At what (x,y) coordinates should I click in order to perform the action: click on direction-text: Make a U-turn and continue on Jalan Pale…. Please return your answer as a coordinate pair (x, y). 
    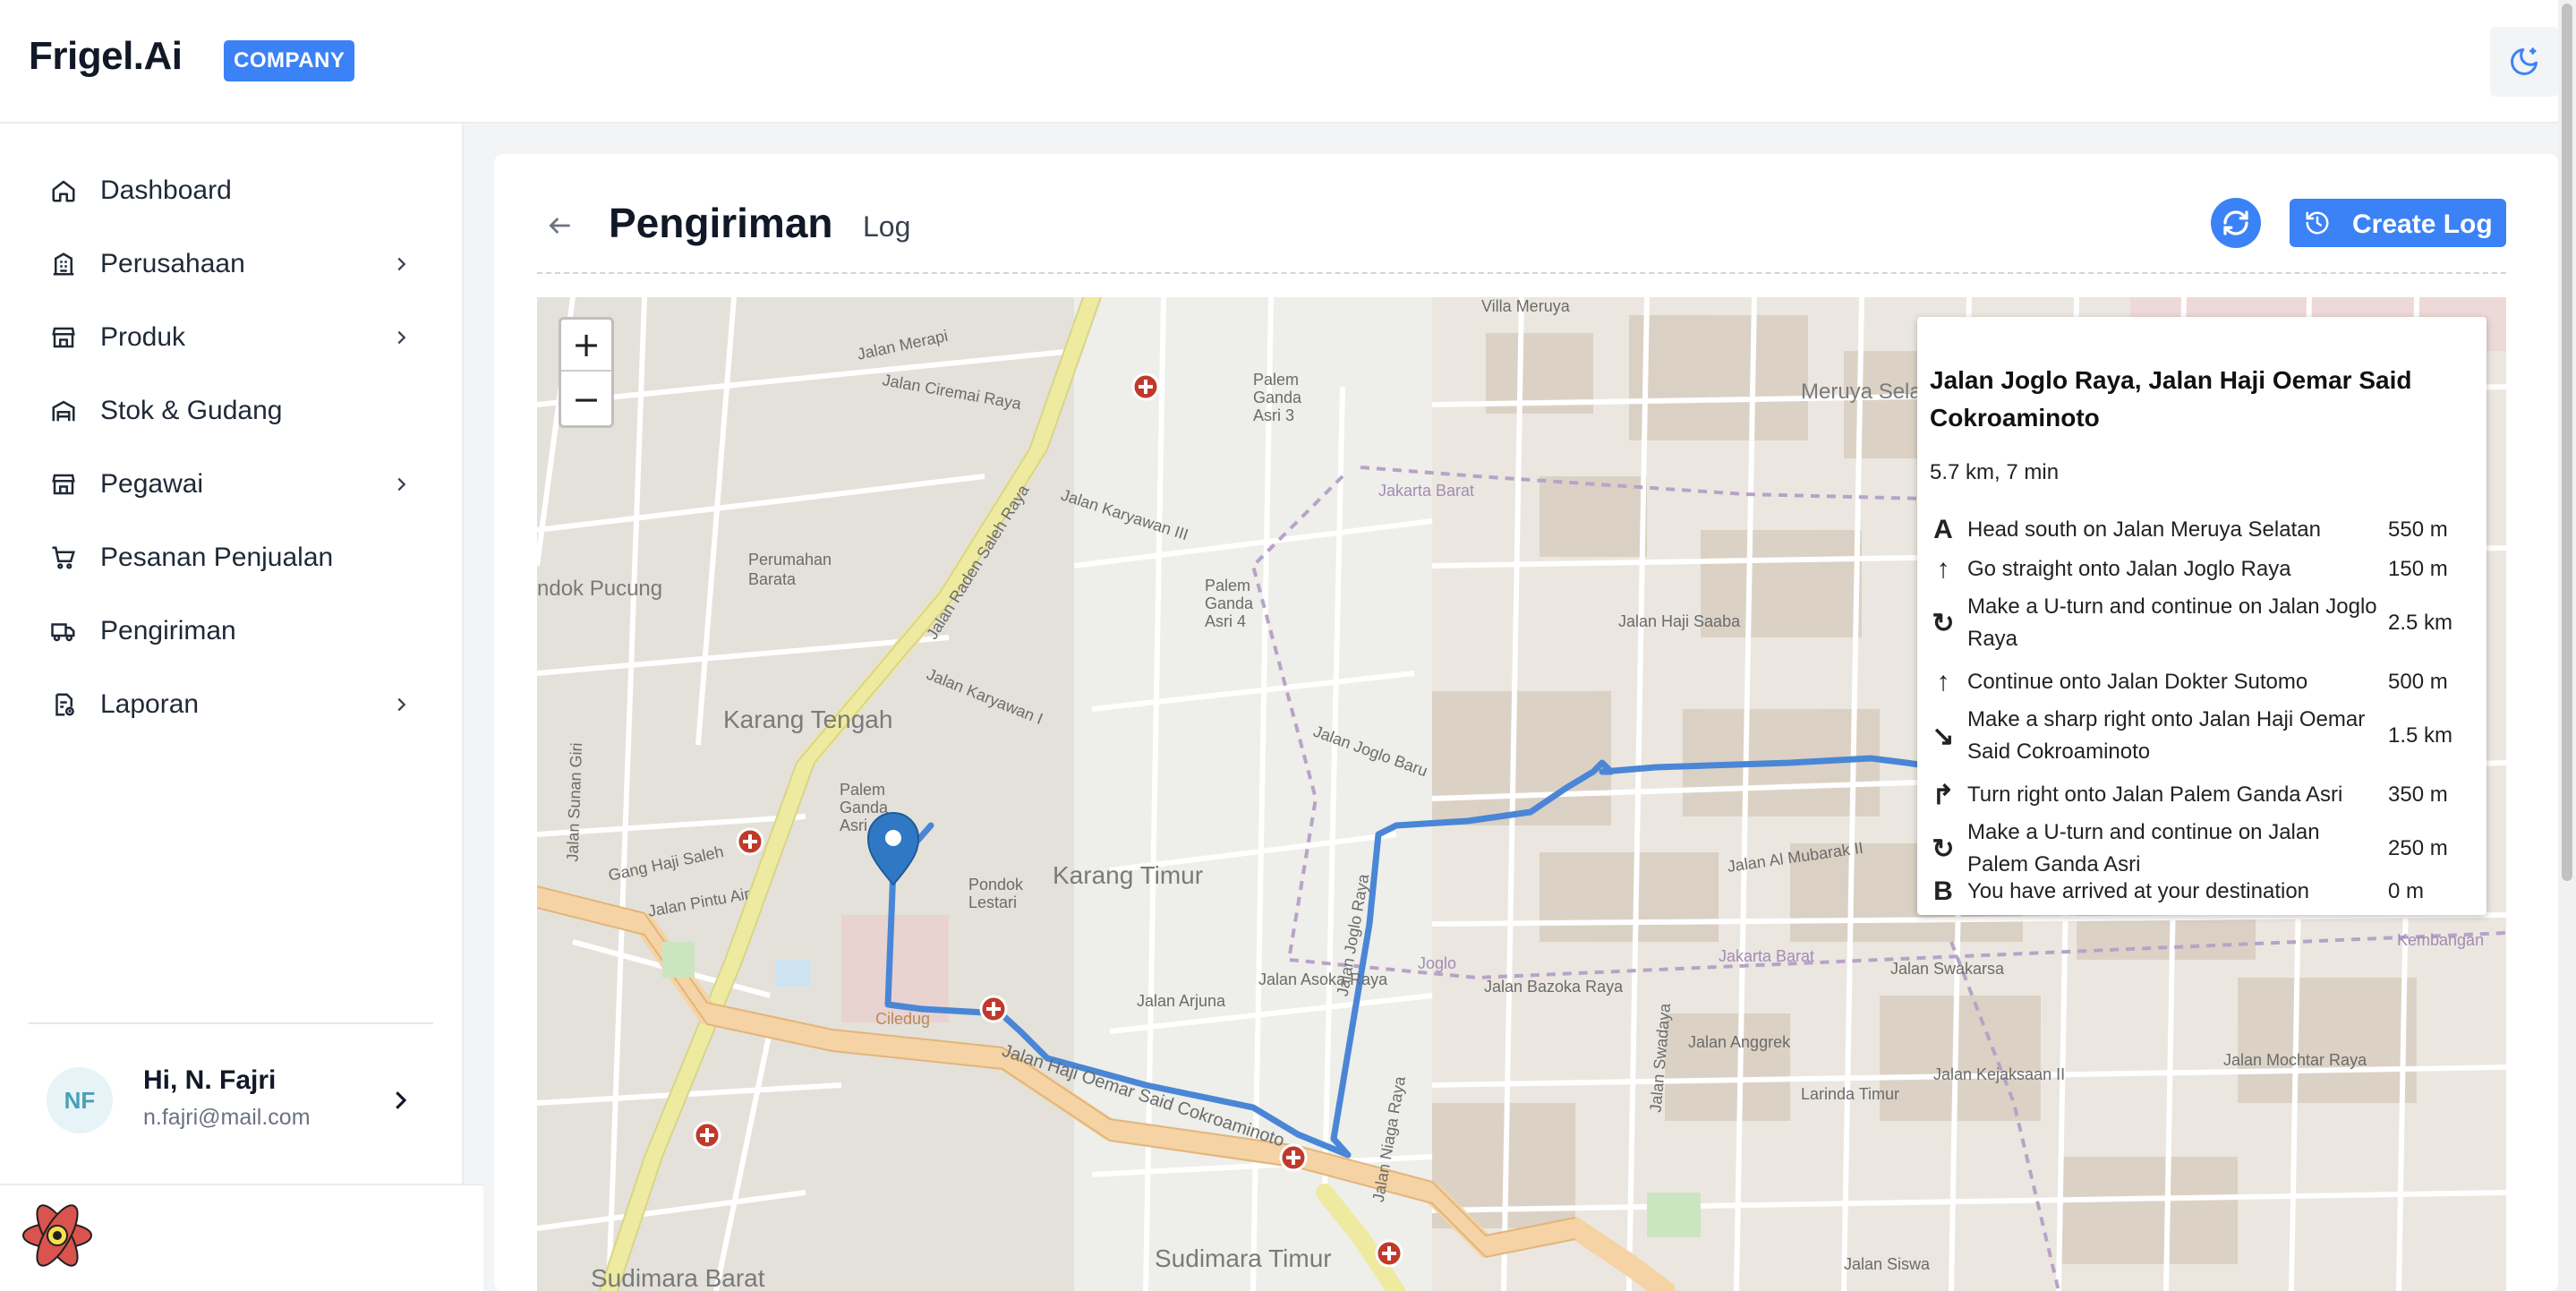
    Looking at the image, I should click on (2143, 848).